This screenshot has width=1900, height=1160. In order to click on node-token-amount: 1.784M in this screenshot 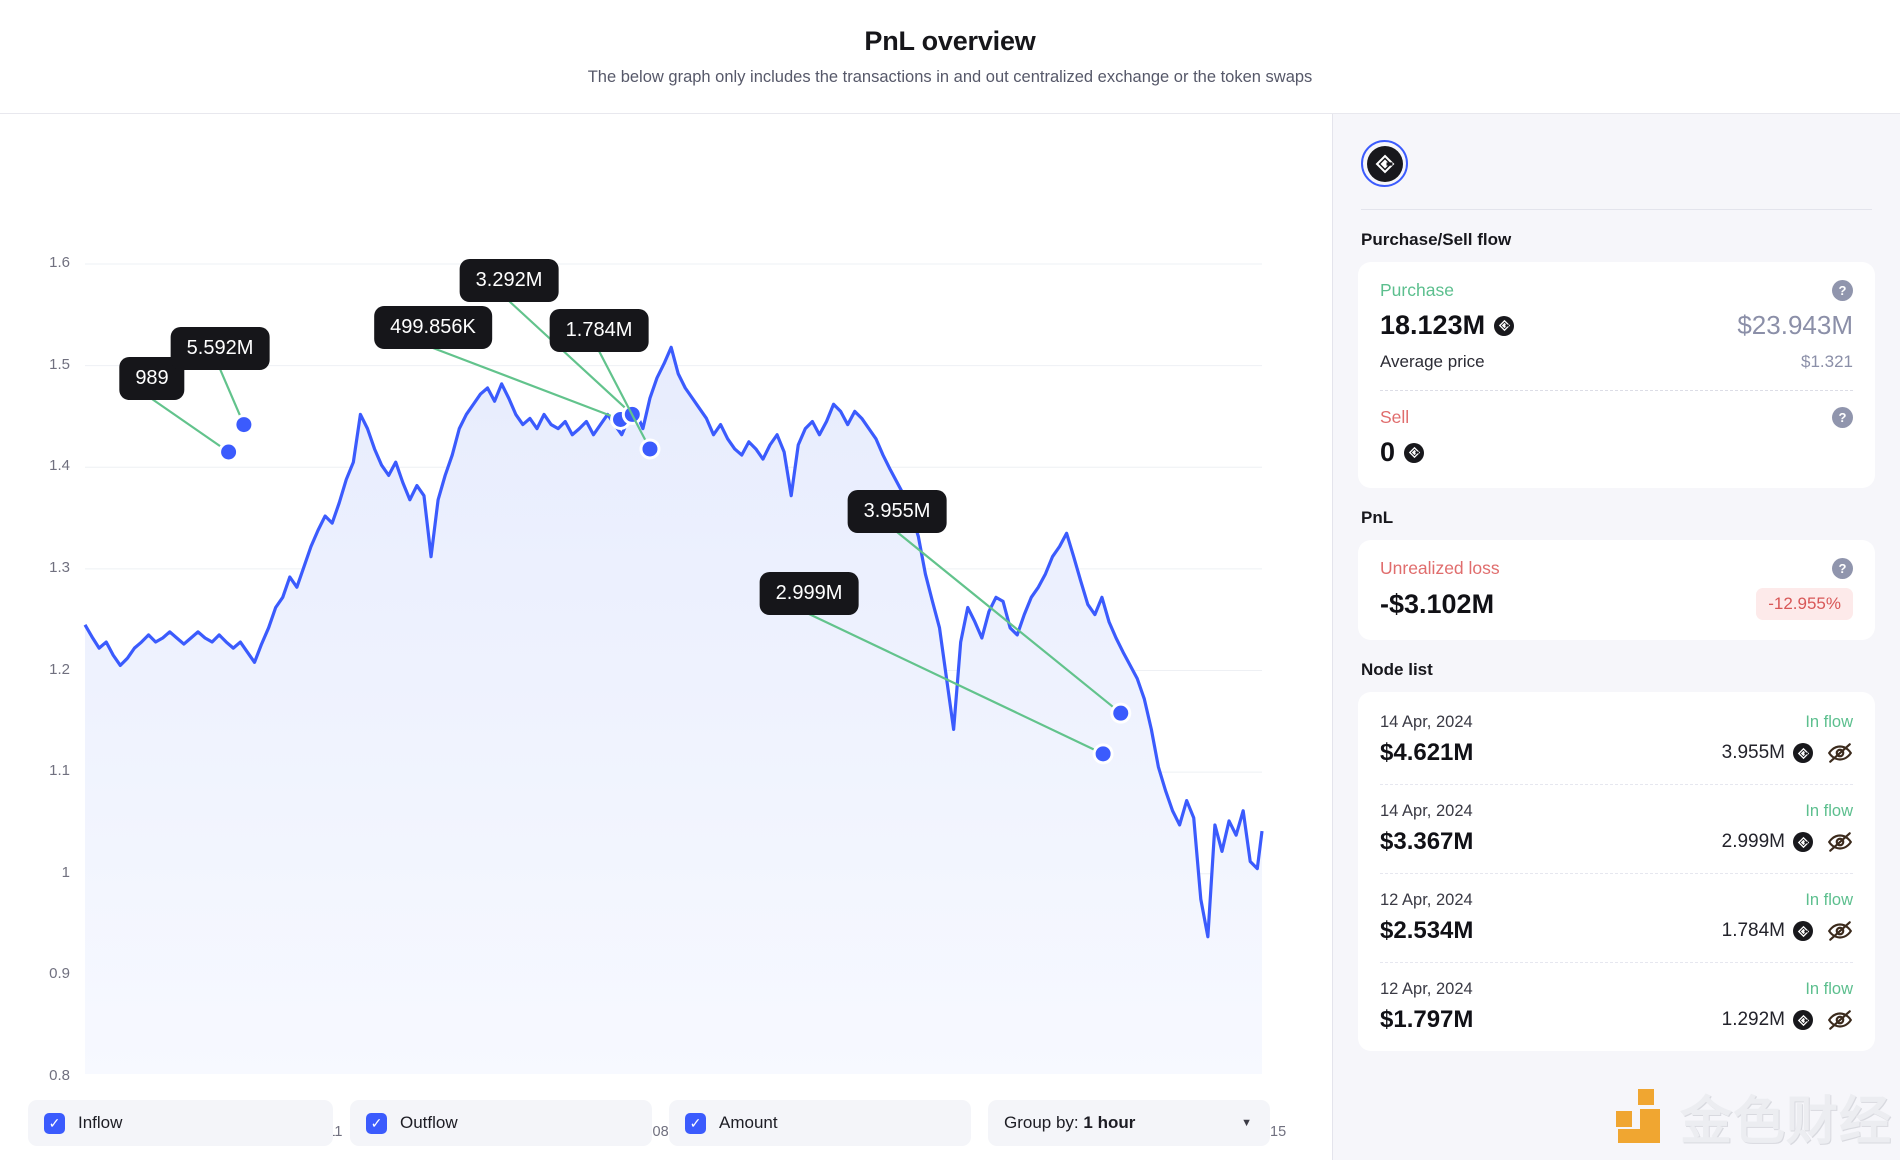, I will do `click(1767, 931)`.